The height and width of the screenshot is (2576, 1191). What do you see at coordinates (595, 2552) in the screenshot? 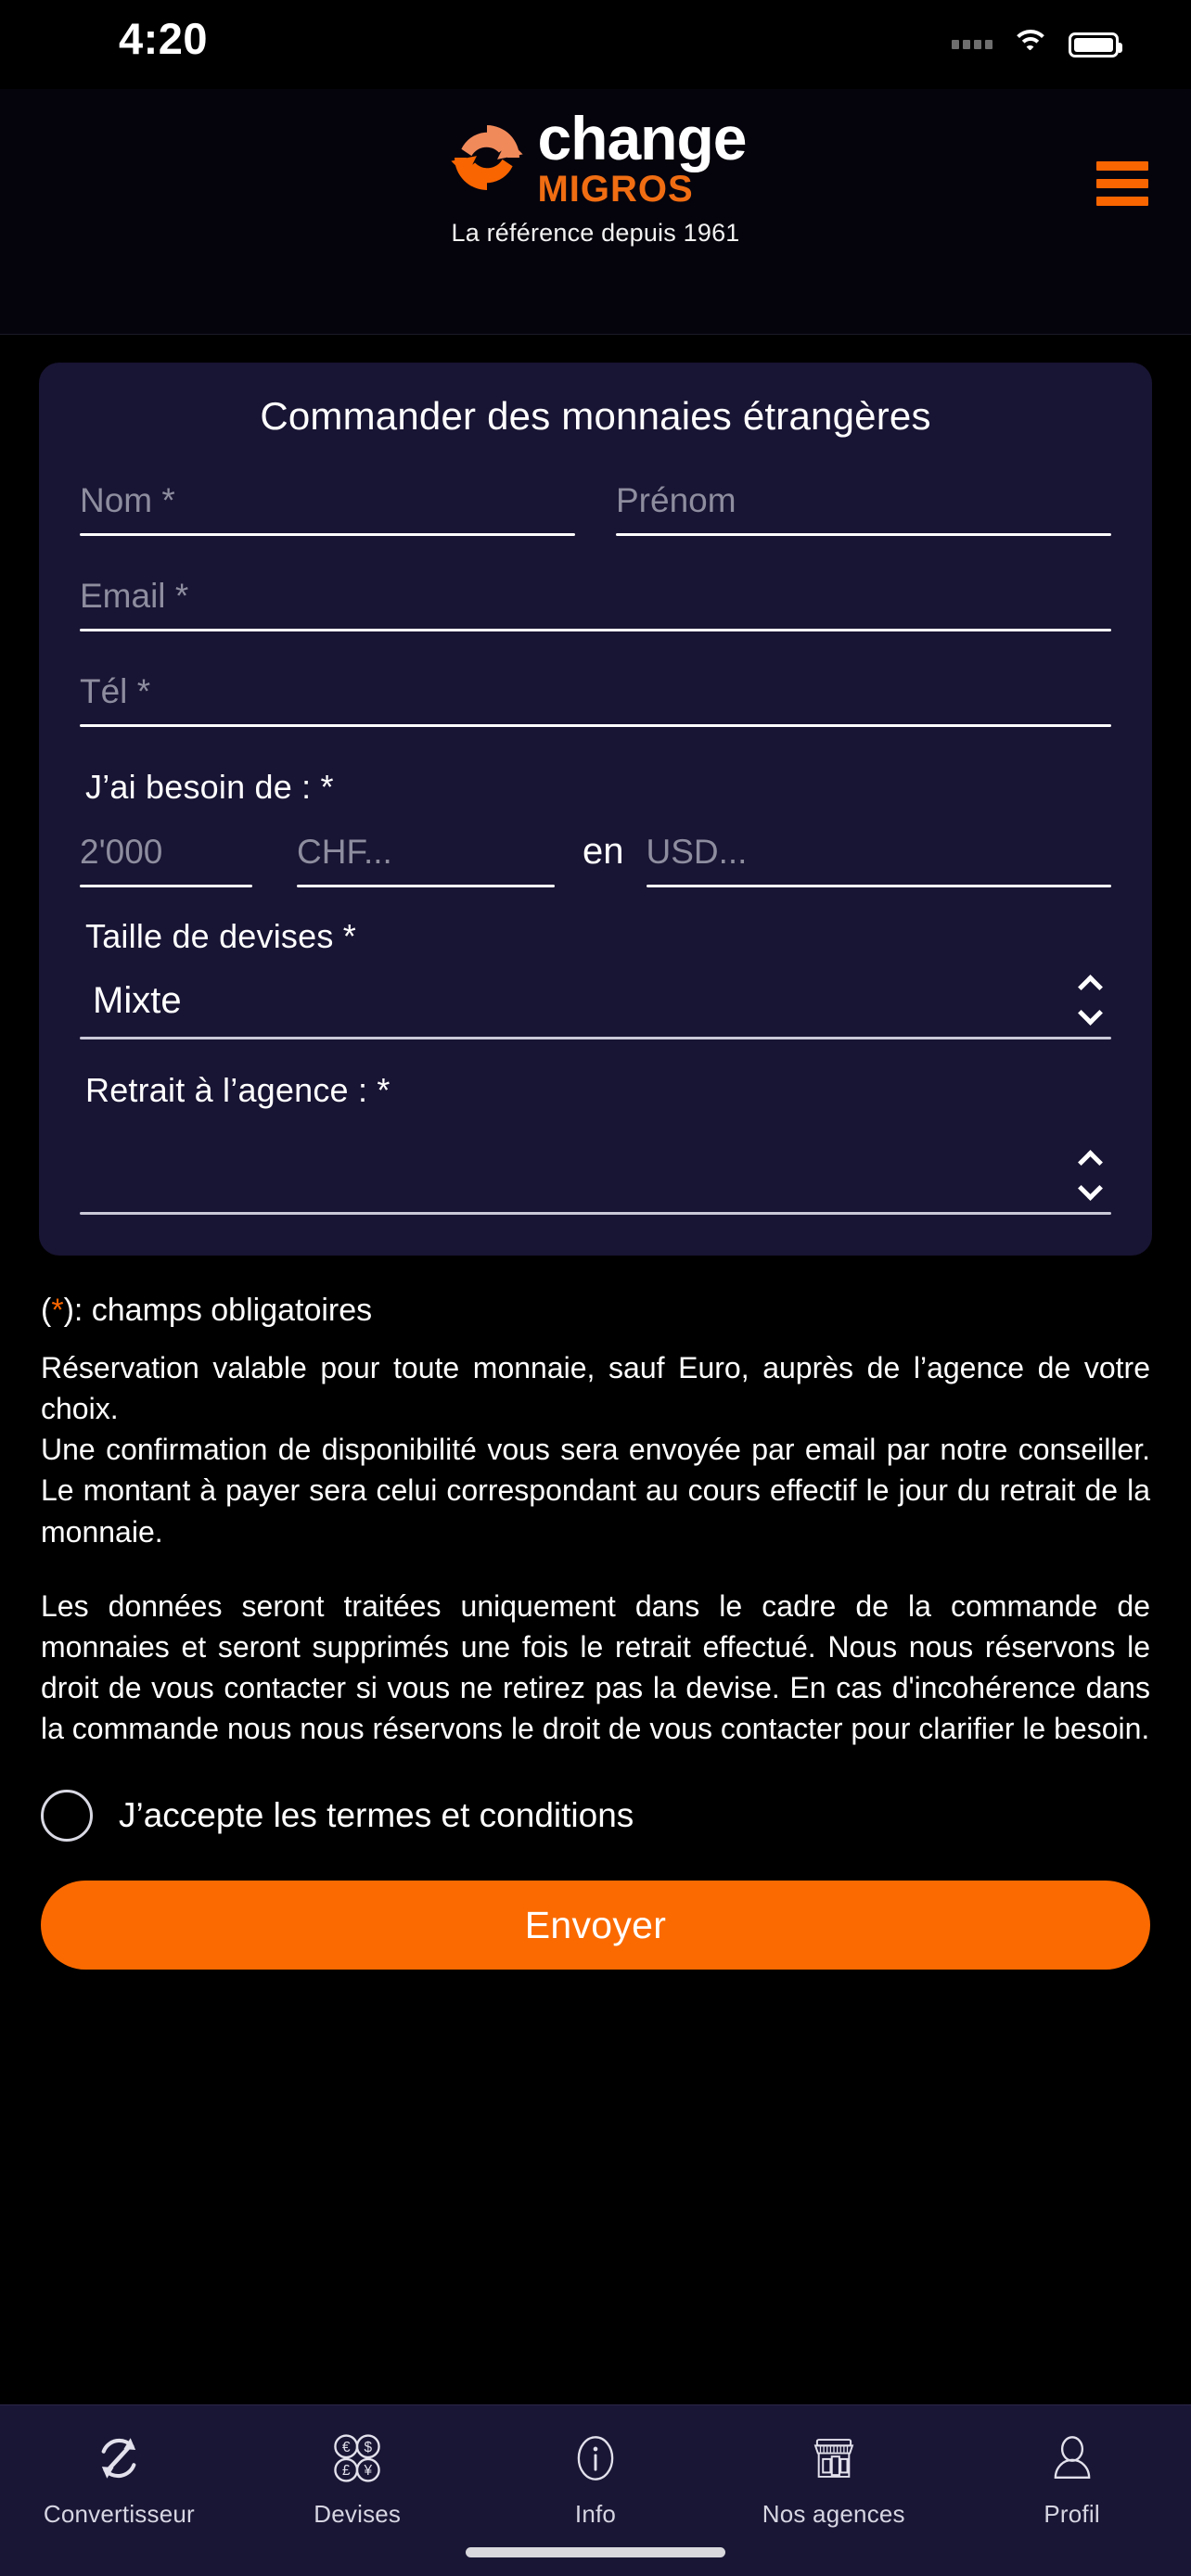
I see `home-indicator` at bounding box center [595, 2552].